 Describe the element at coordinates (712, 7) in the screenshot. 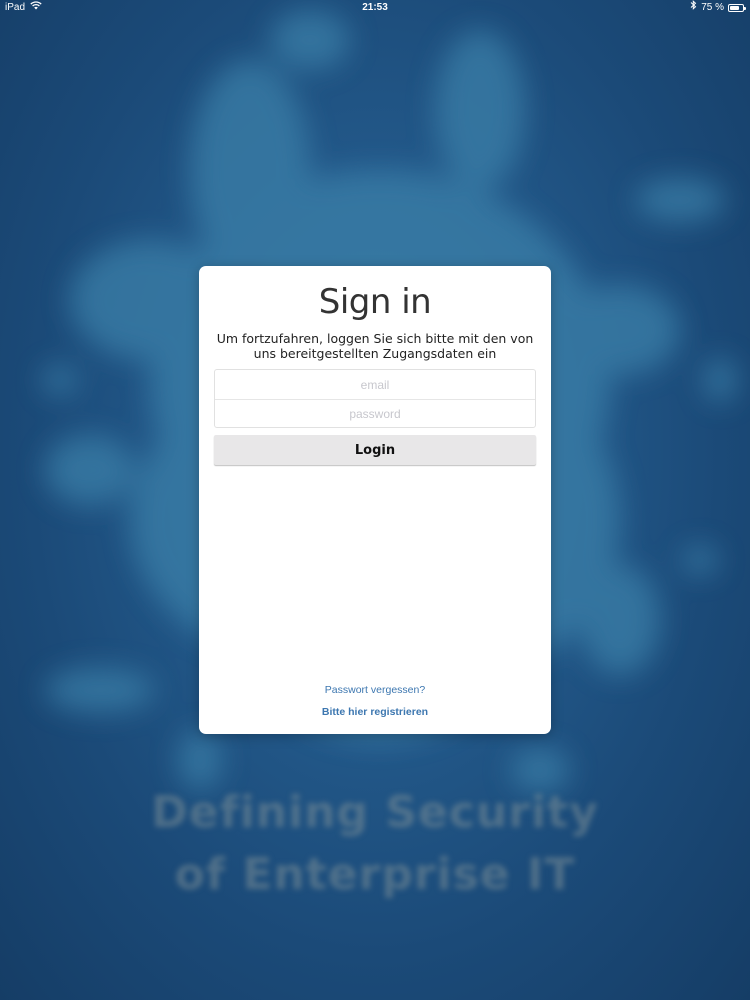

I see `battery-percent: 75 %` at that location.